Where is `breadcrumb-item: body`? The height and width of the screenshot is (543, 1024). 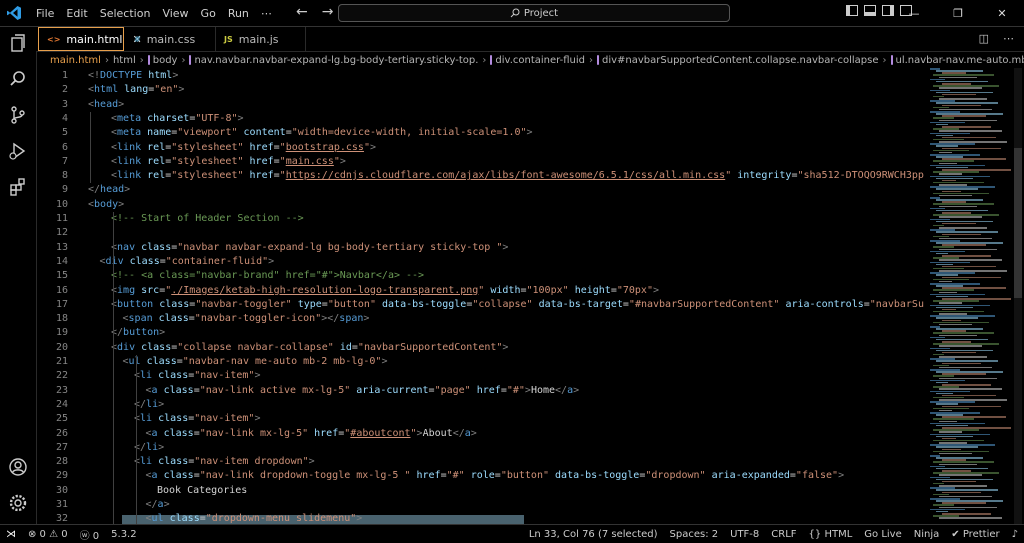 breadcrumb-item: body is located at coordinates (165, 60).